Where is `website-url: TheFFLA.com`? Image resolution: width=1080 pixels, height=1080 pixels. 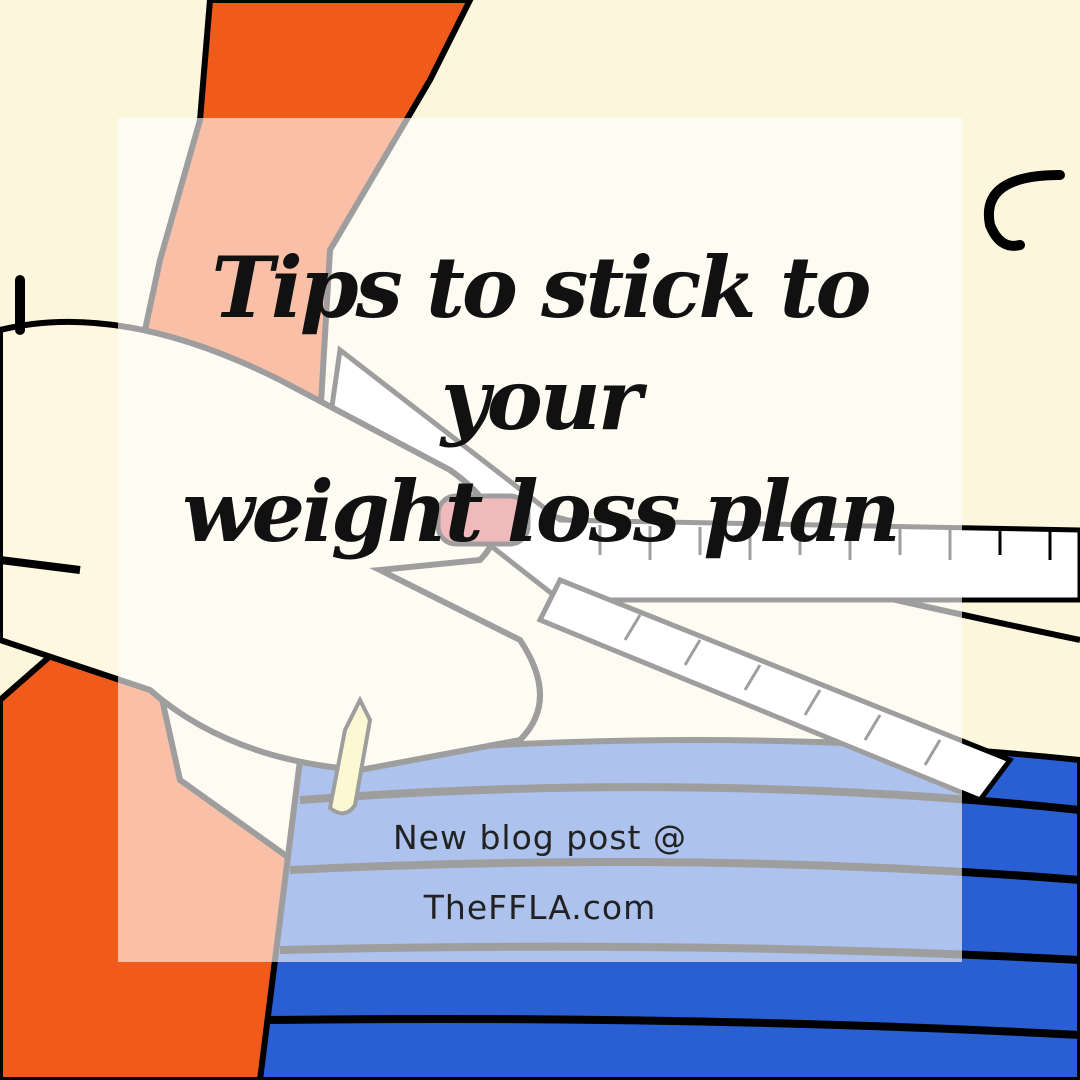
website-url: TheFFLA.com is located at coordinates (540, 907).